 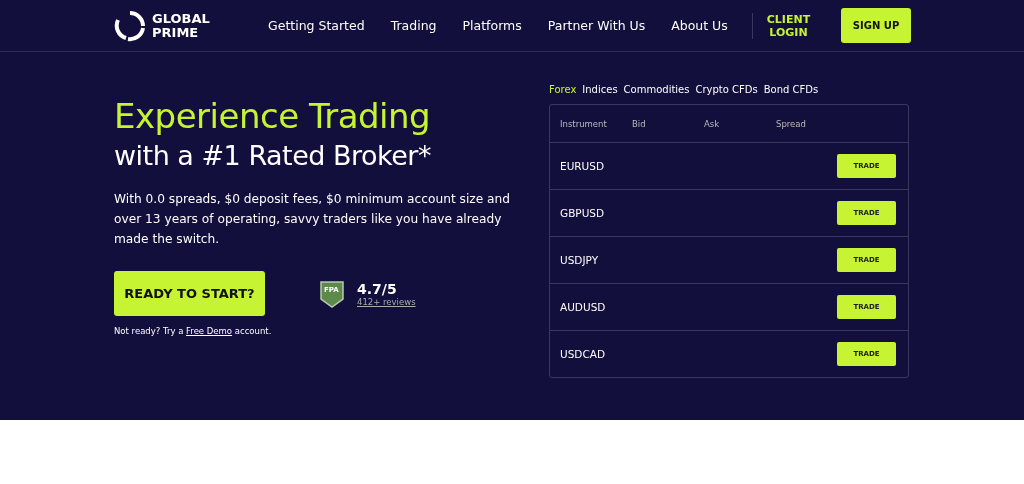 I want to click on client-login-link: CLIENT LOGIN, so click(x=788, y=25).